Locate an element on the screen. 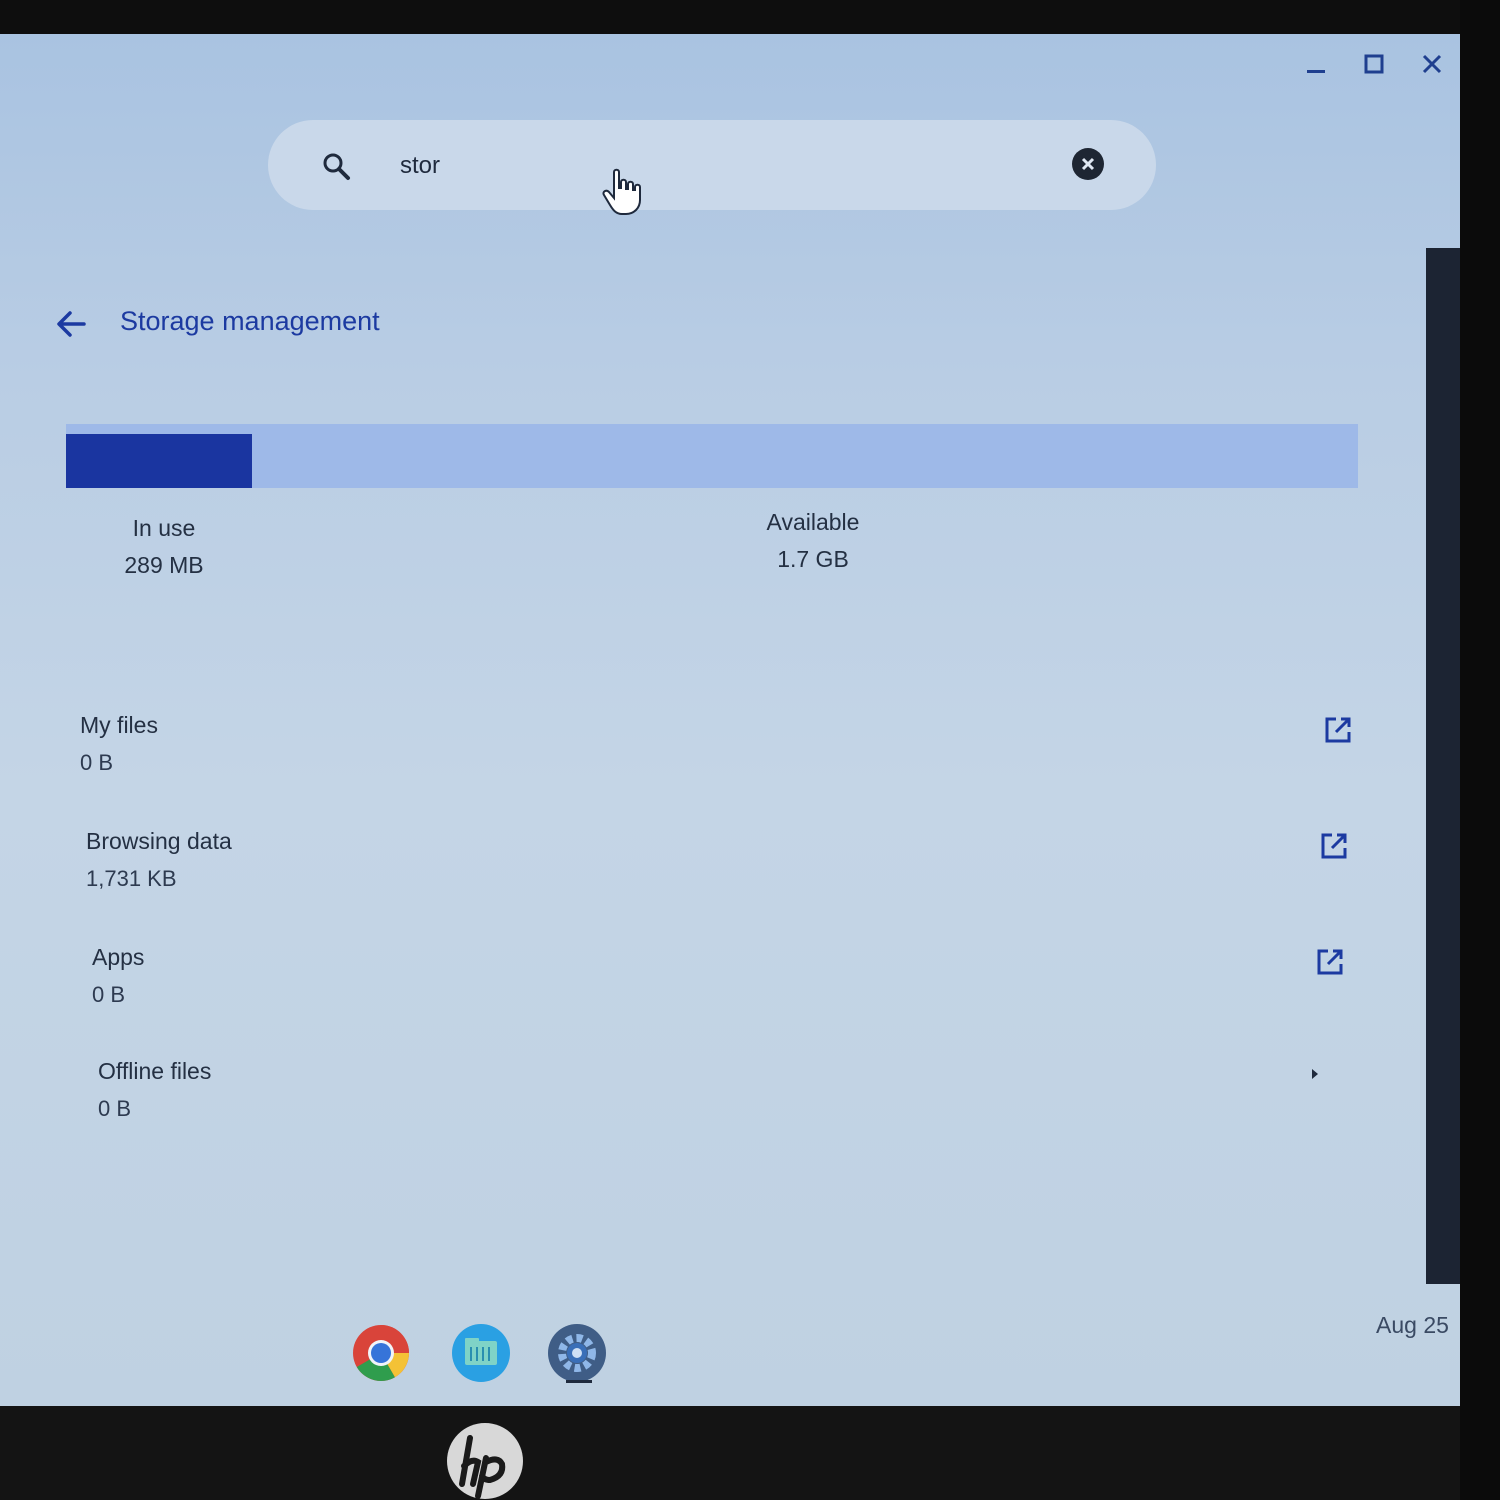 This screenshot has height=1500, width=1500. clear-icon is located at coordinates (1088, 164).